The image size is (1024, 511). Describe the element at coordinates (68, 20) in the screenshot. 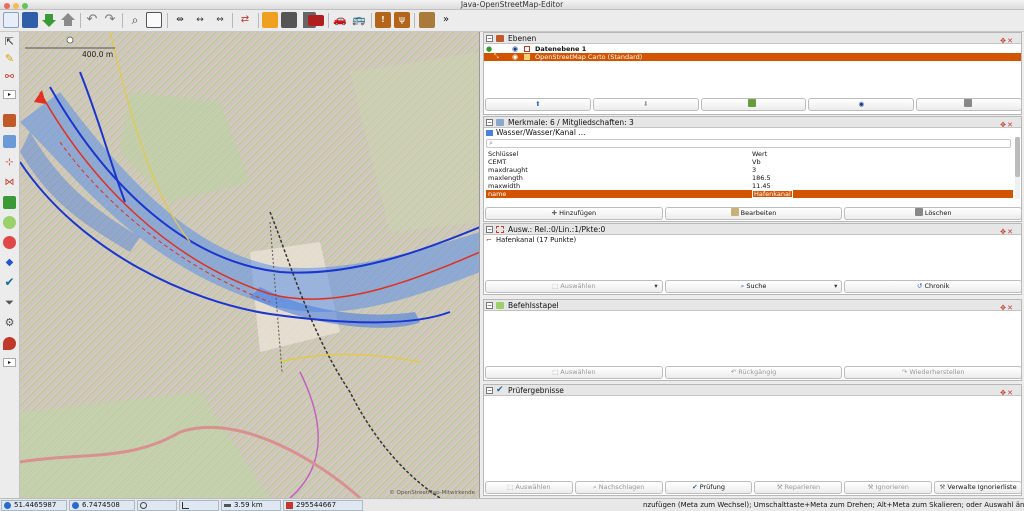

I see `upload-icon` at that location.